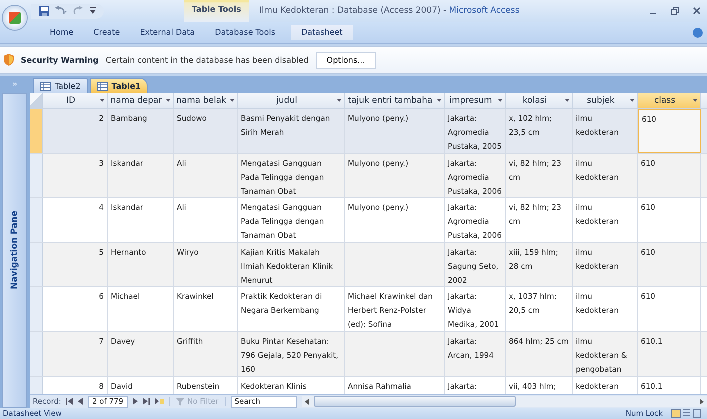 The height and width of the screenshot is (419, 707). What do you see at coordinates (119, 85) in the screenshot?
I see `document-tab: Table1` at bounding box center [119, 85].